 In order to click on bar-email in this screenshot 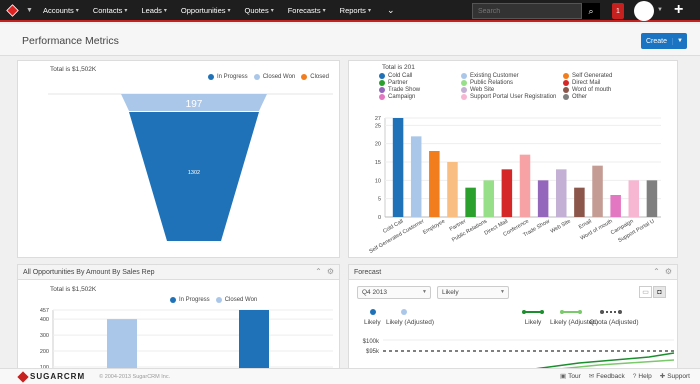, I will do `click(597, 191)`.